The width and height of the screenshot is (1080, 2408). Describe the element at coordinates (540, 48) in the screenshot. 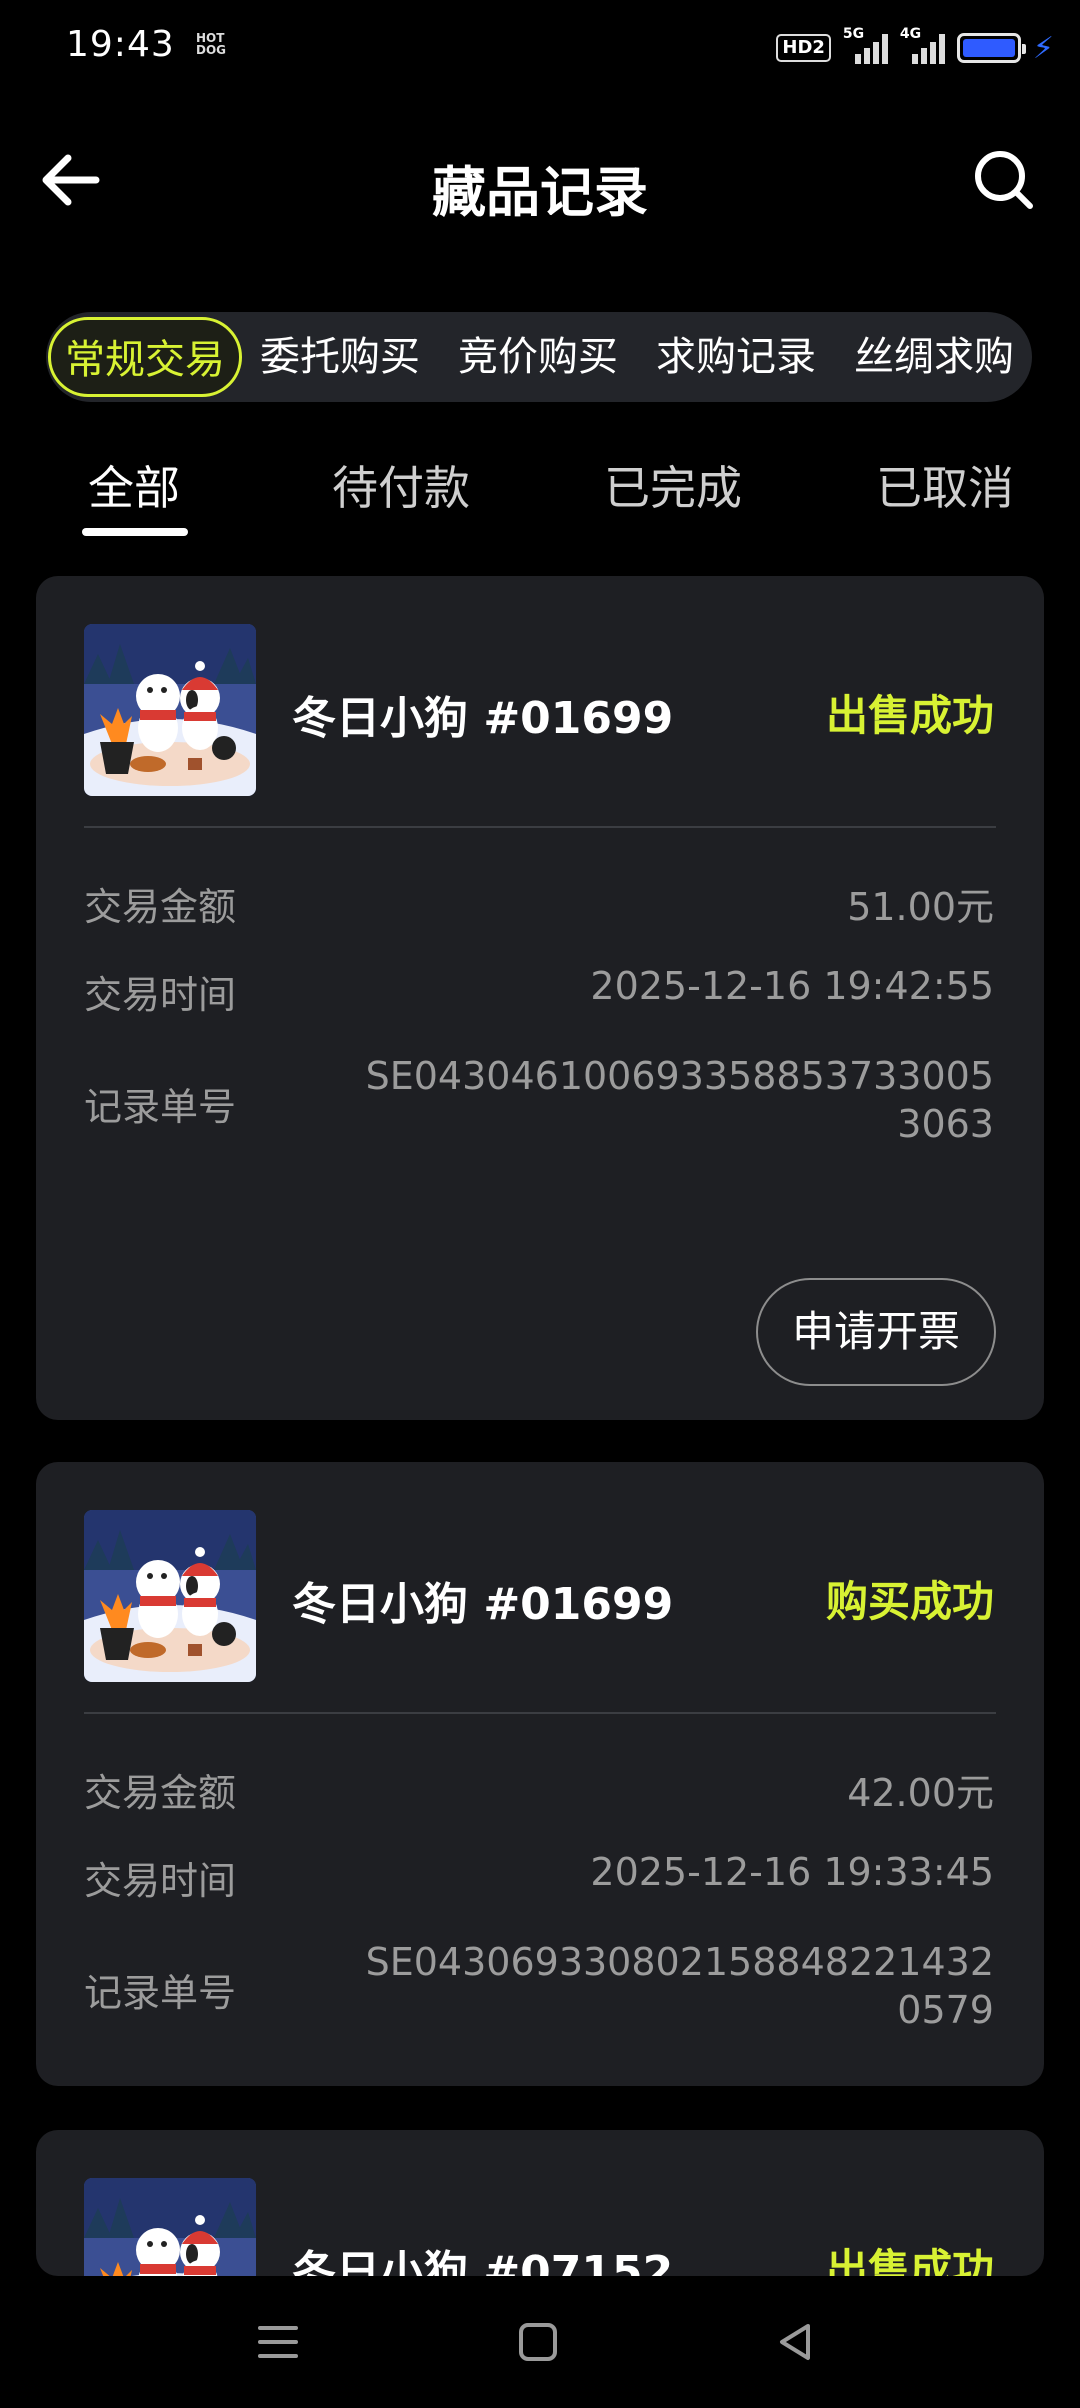

I see `status-bar: 19:43 HOT DOG HD2 5G 4G ⚡` at that location.